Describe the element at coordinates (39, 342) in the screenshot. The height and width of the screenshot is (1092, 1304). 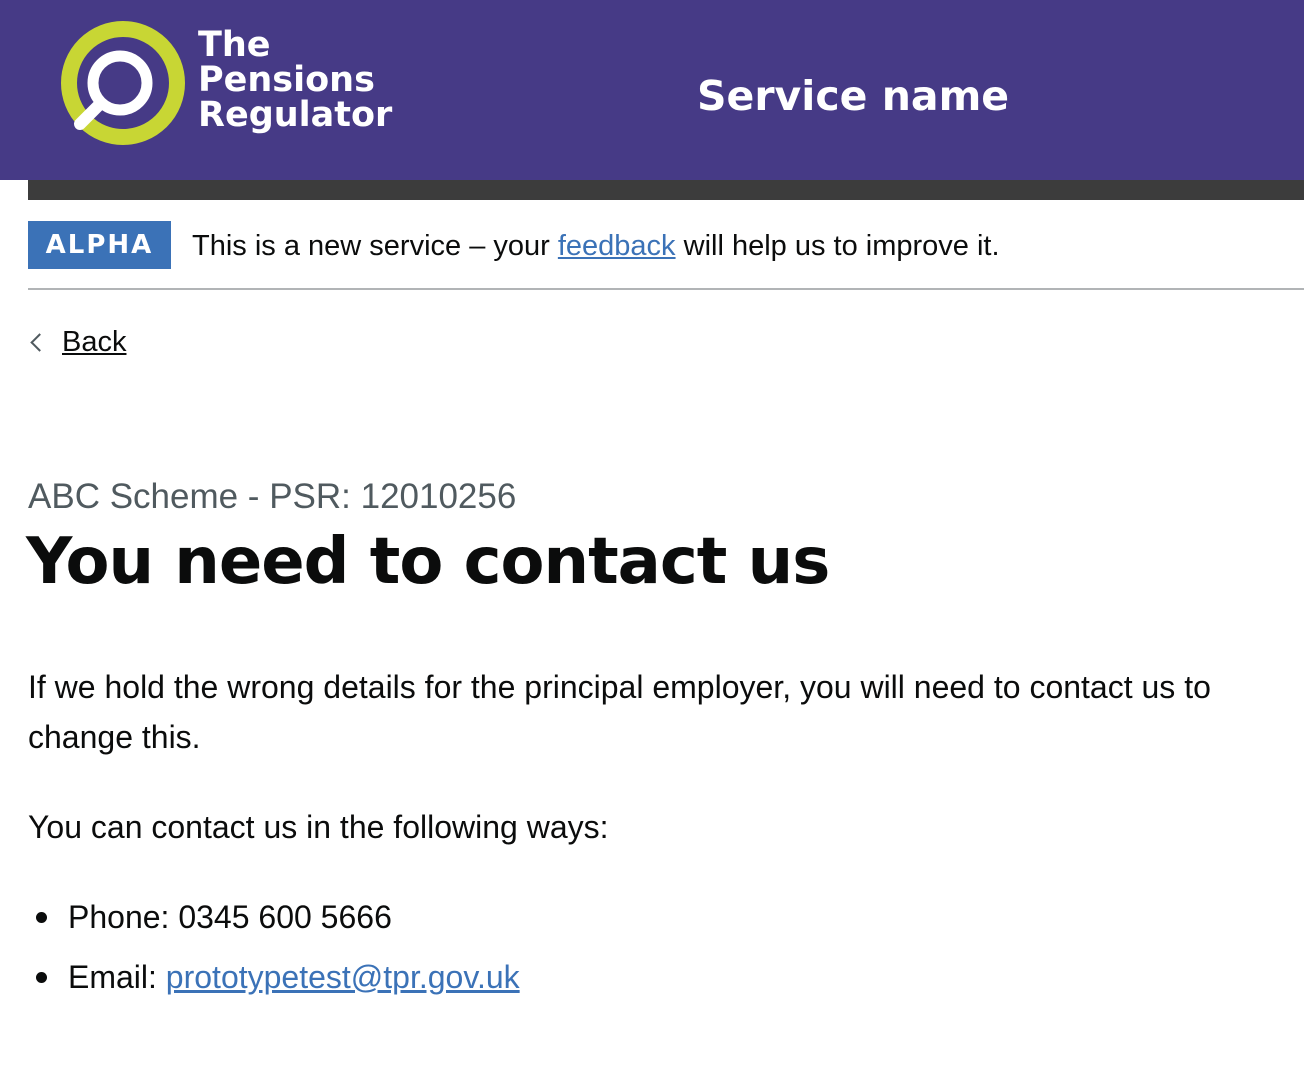
I see `chevron-left-icon` at that location.